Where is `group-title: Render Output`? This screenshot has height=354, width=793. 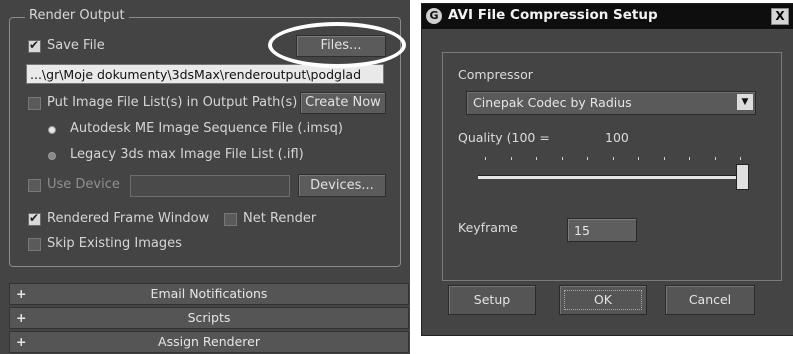 group-title: Render Output is located at coordinates (77, 15).